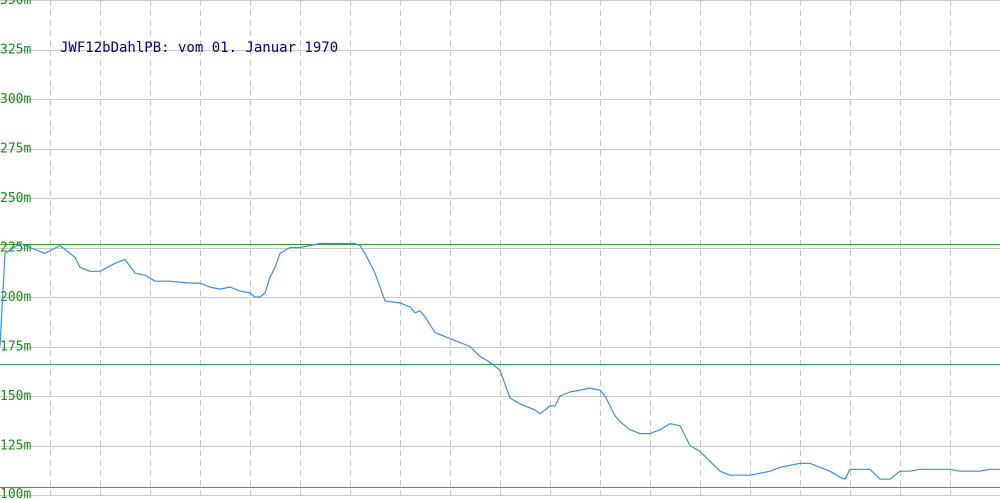 The width and height of the screenshot is (1000, 500). Describe the element at coordinates (15, 396) in the screenshot. I see `y-tick-label: 150m` at that location.